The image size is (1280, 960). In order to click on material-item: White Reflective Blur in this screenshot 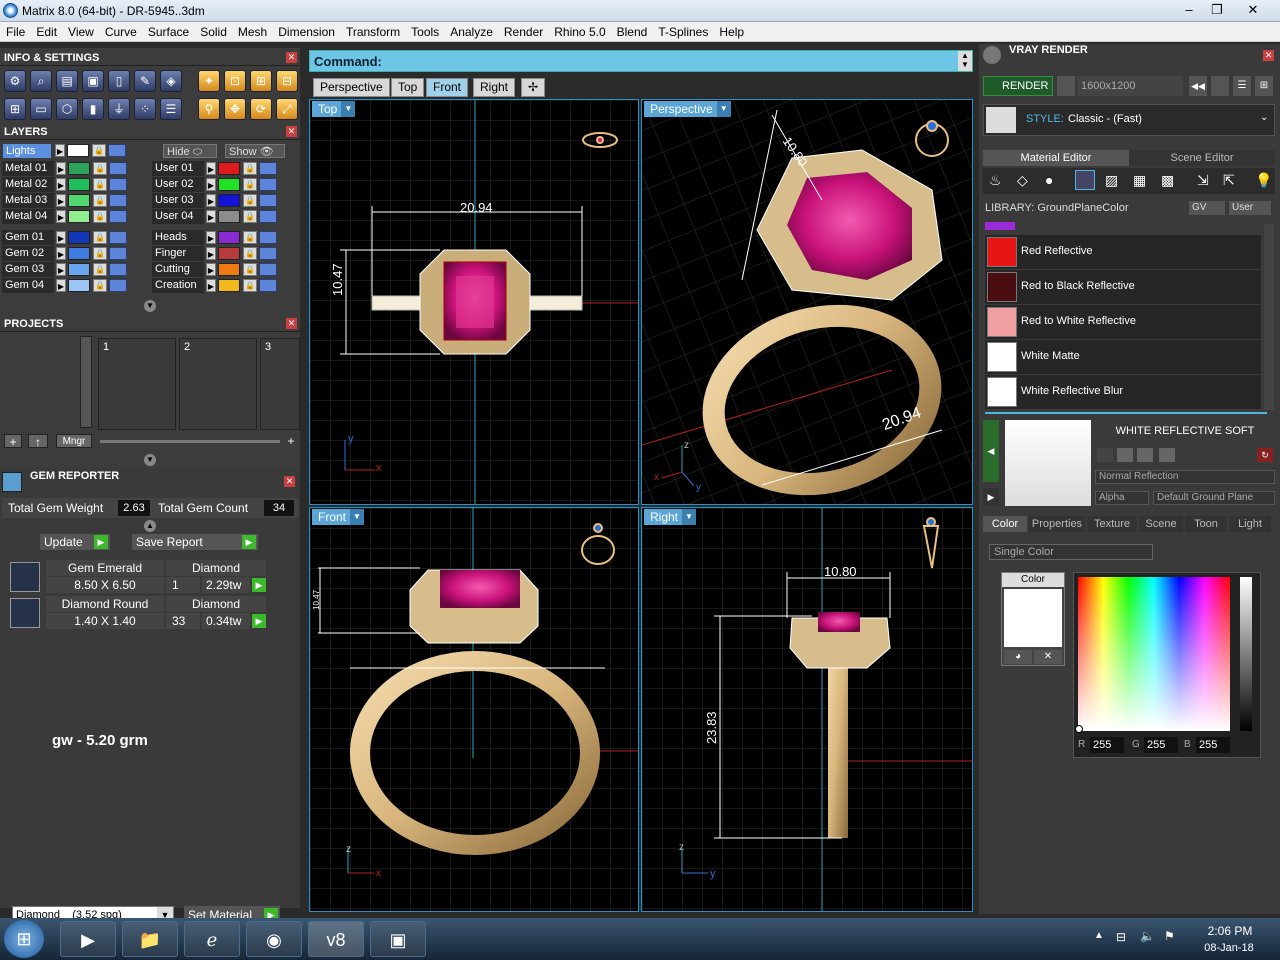, I will do `click(1123, 392)`.